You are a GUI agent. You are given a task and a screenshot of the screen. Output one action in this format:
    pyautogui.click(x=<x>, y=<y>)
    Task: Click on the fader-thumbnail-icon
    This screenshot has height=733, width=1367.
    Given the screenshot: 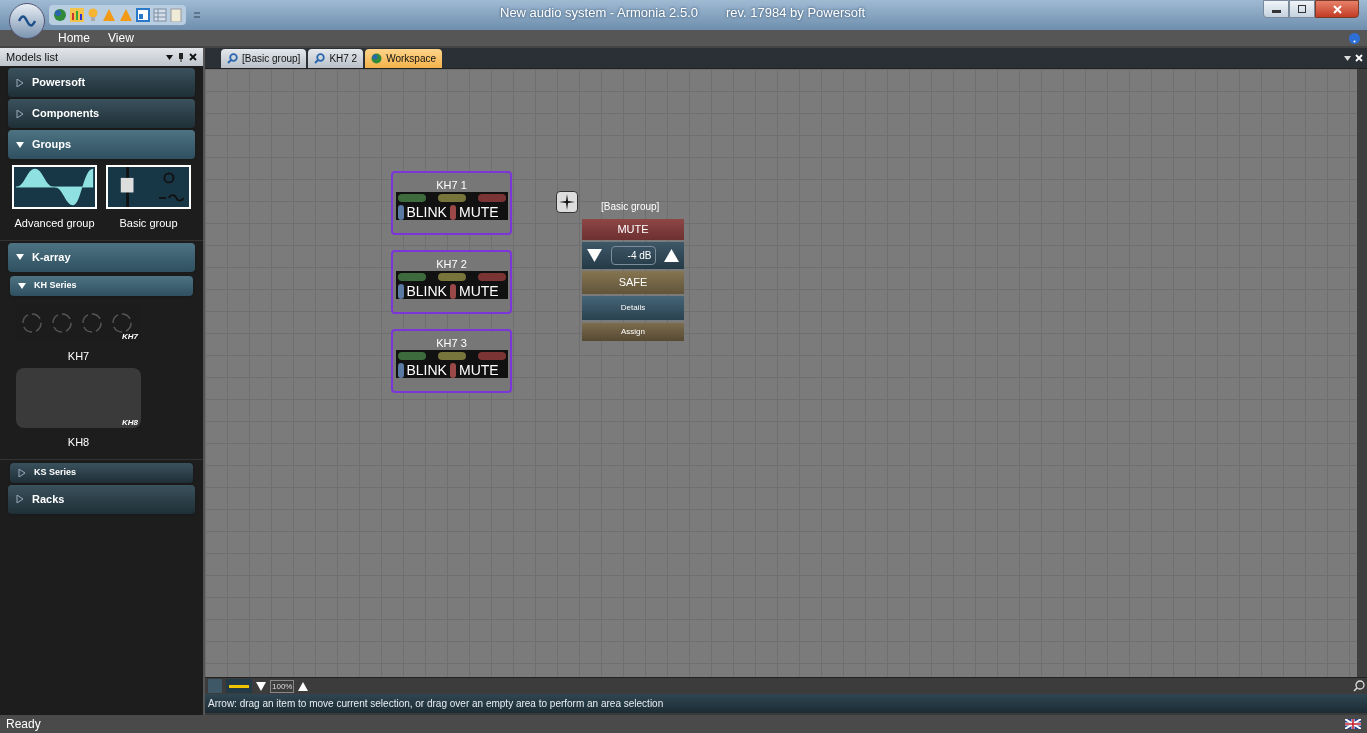 What is the action you would take?
    pyautogui.click(x=148, y=187)
    